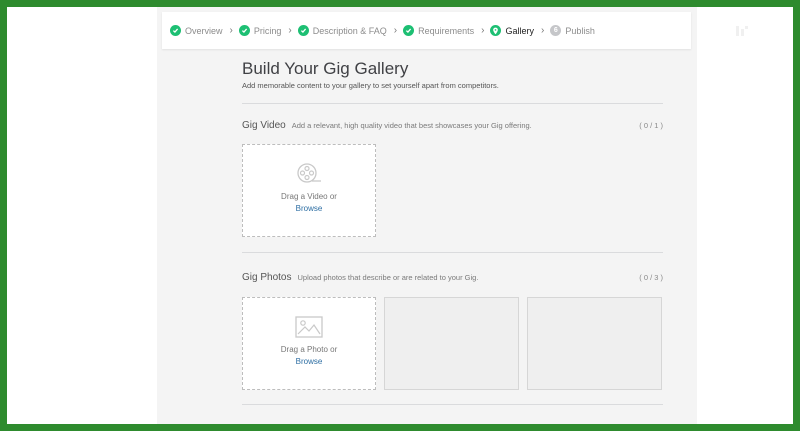 The height and width of the screenshot is (431, 800). What do you see at coordinates (580, 30) in the screenshot?
I see `step-label: Publish` at bounding box center [580, 30].